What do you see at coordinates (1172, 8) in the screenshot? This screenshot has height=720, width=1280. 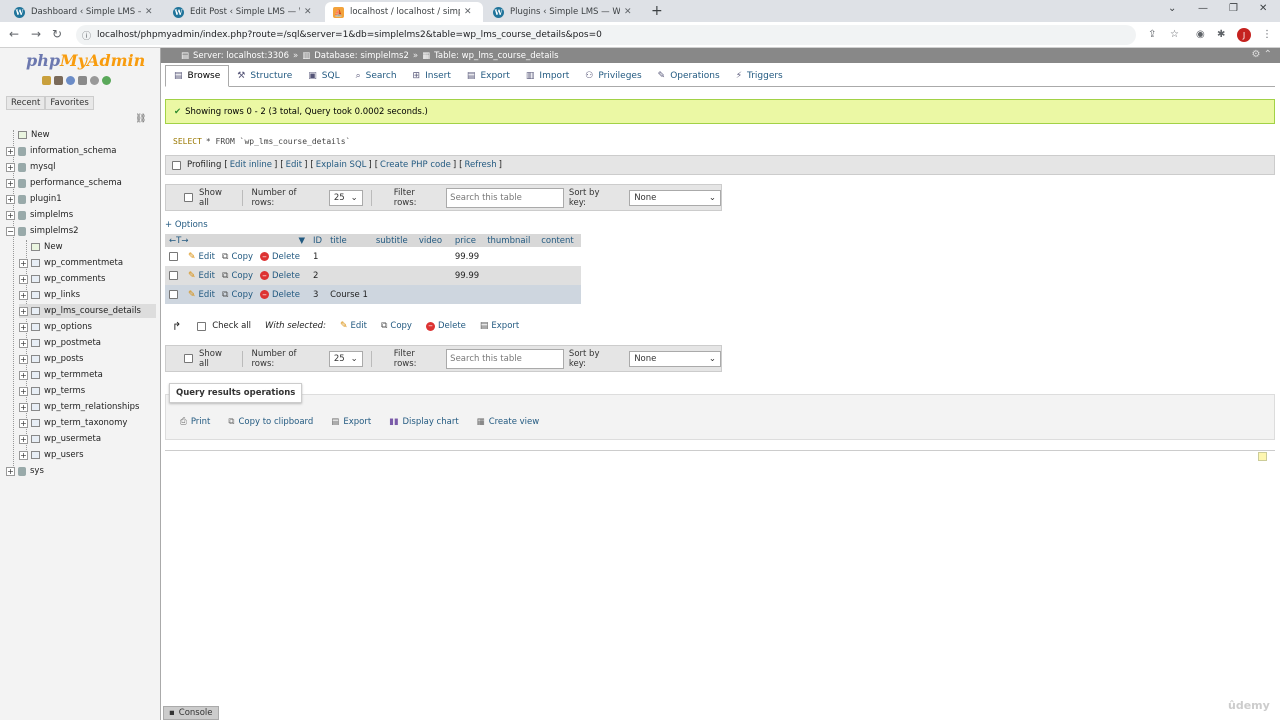 I see `tab-search-chevron-icon: ⌄` at bounding box center [1172, 8].